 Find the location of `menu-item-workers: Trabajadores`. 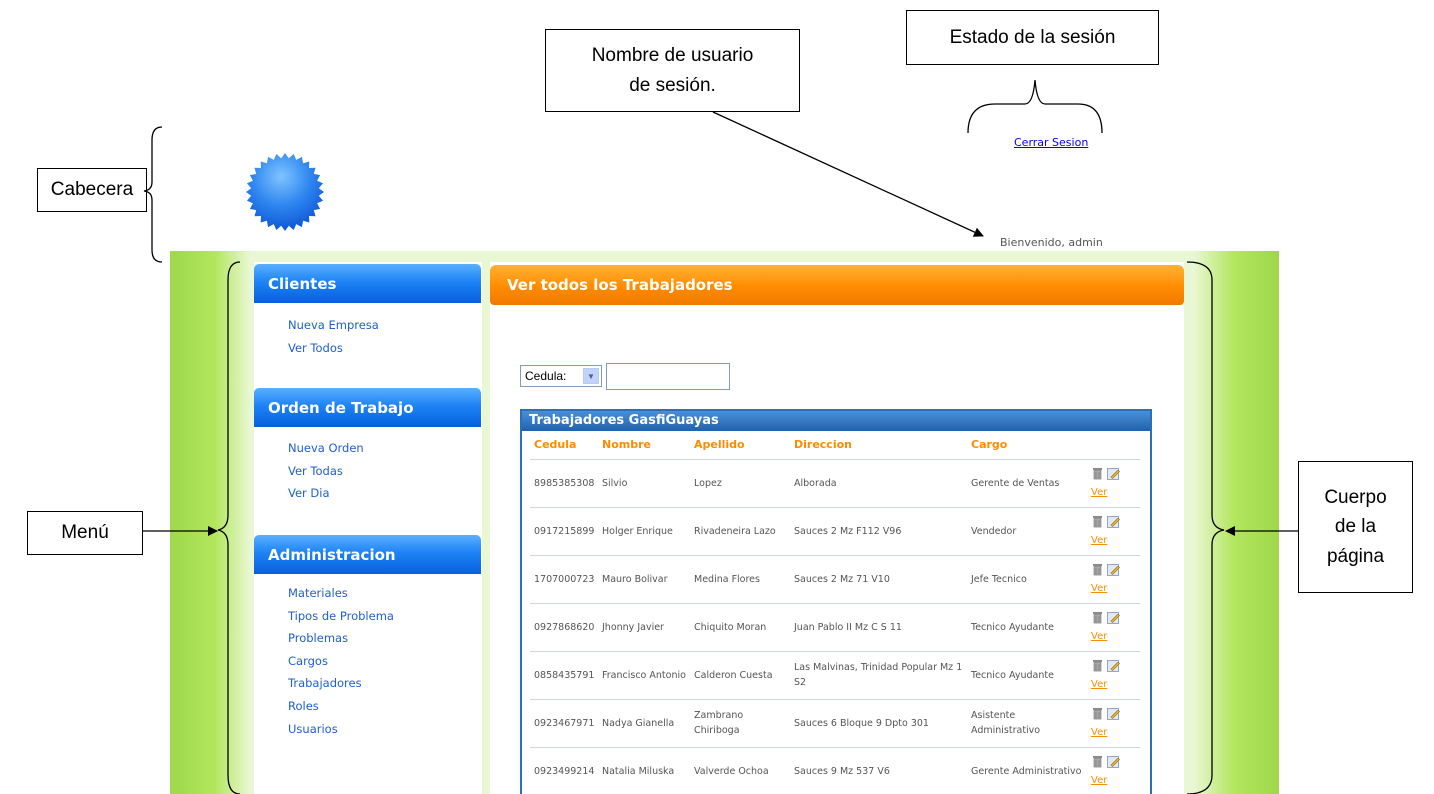

menu-item-workers: Trabajadores is located at coordinates (341, 683).